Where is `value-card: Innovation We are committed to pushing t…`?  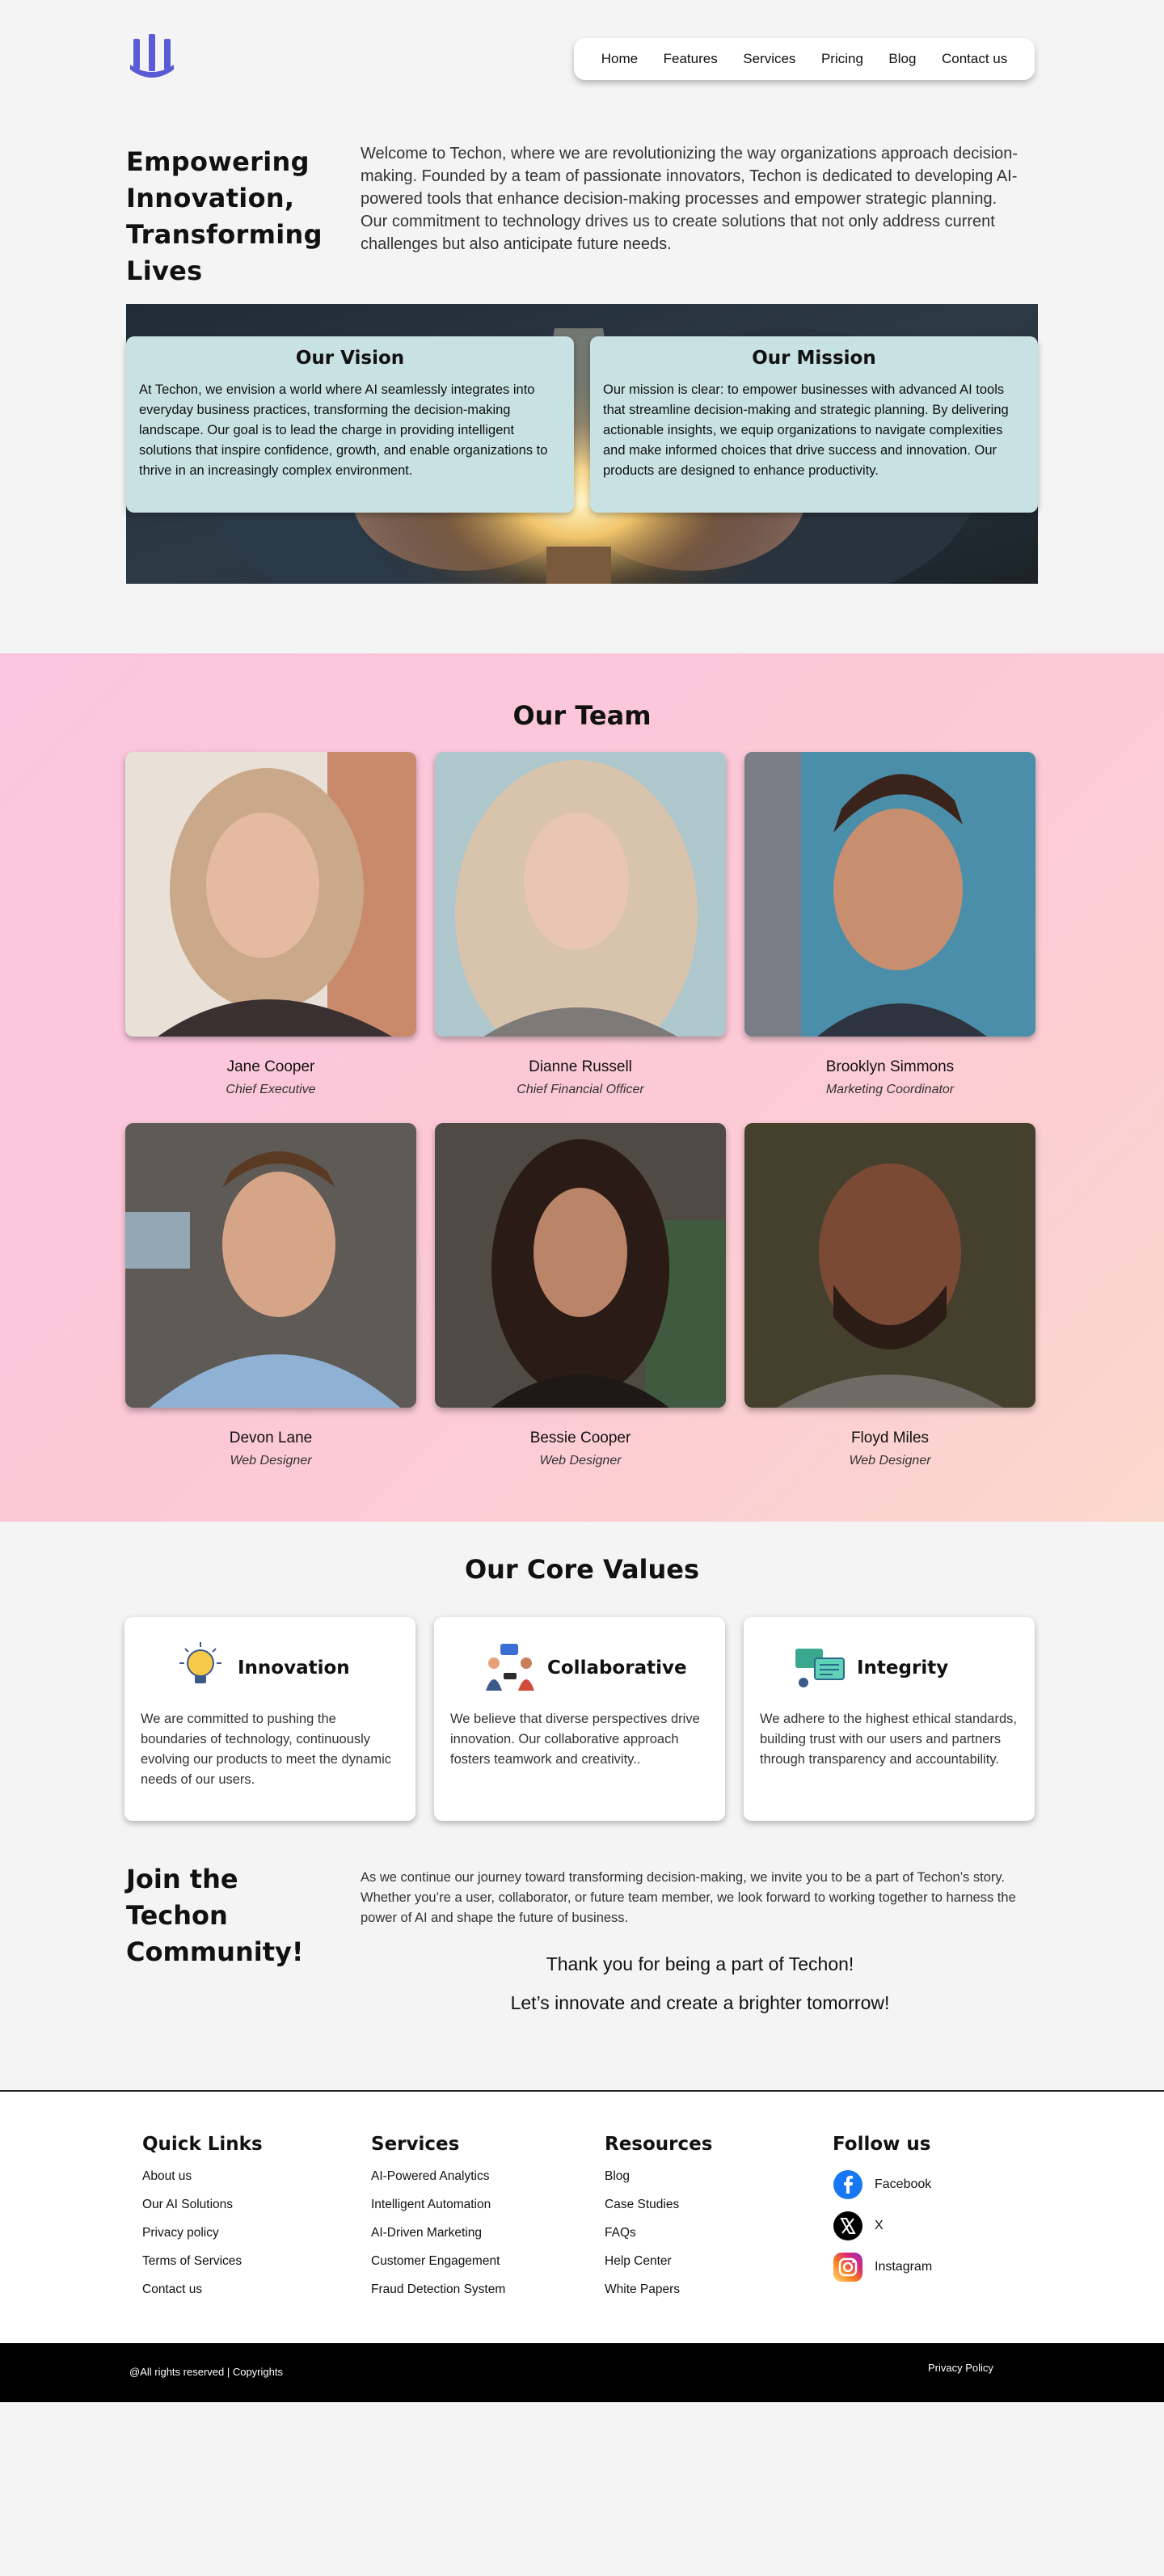
value-card: Innovation We are committed to pushing t… is located at coordinates (269, 1719).